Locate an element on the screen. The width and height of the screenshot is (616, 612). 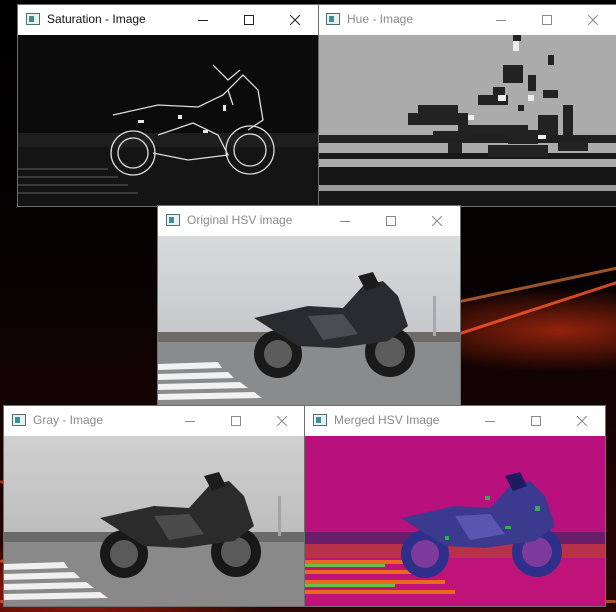
gray-image is located at coordinates (154, 521).